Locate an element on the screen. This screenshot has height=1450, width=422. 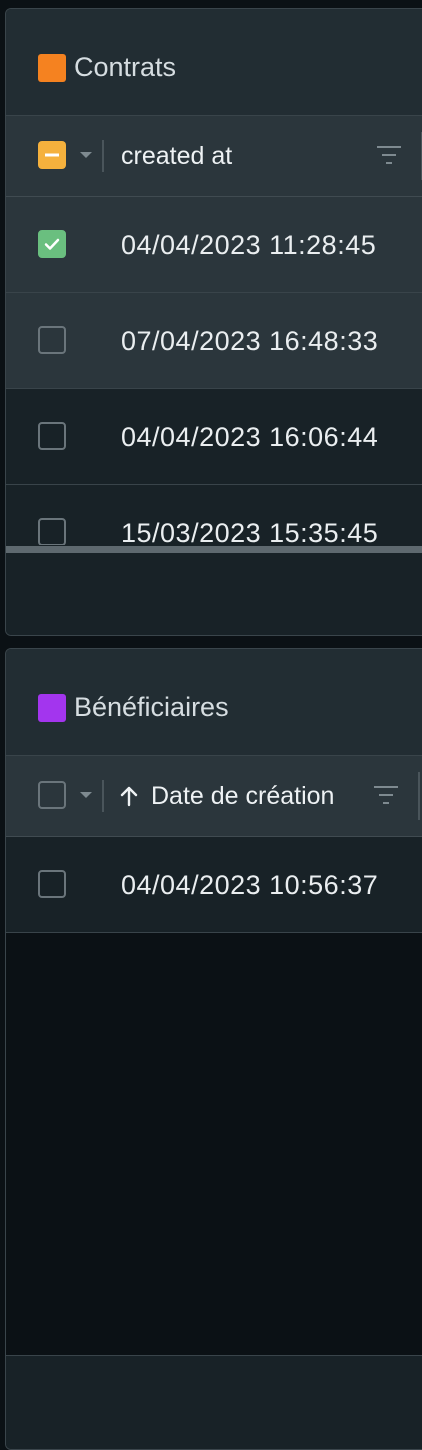
beneficiaires-footer is located at coordinates (214, 1402).